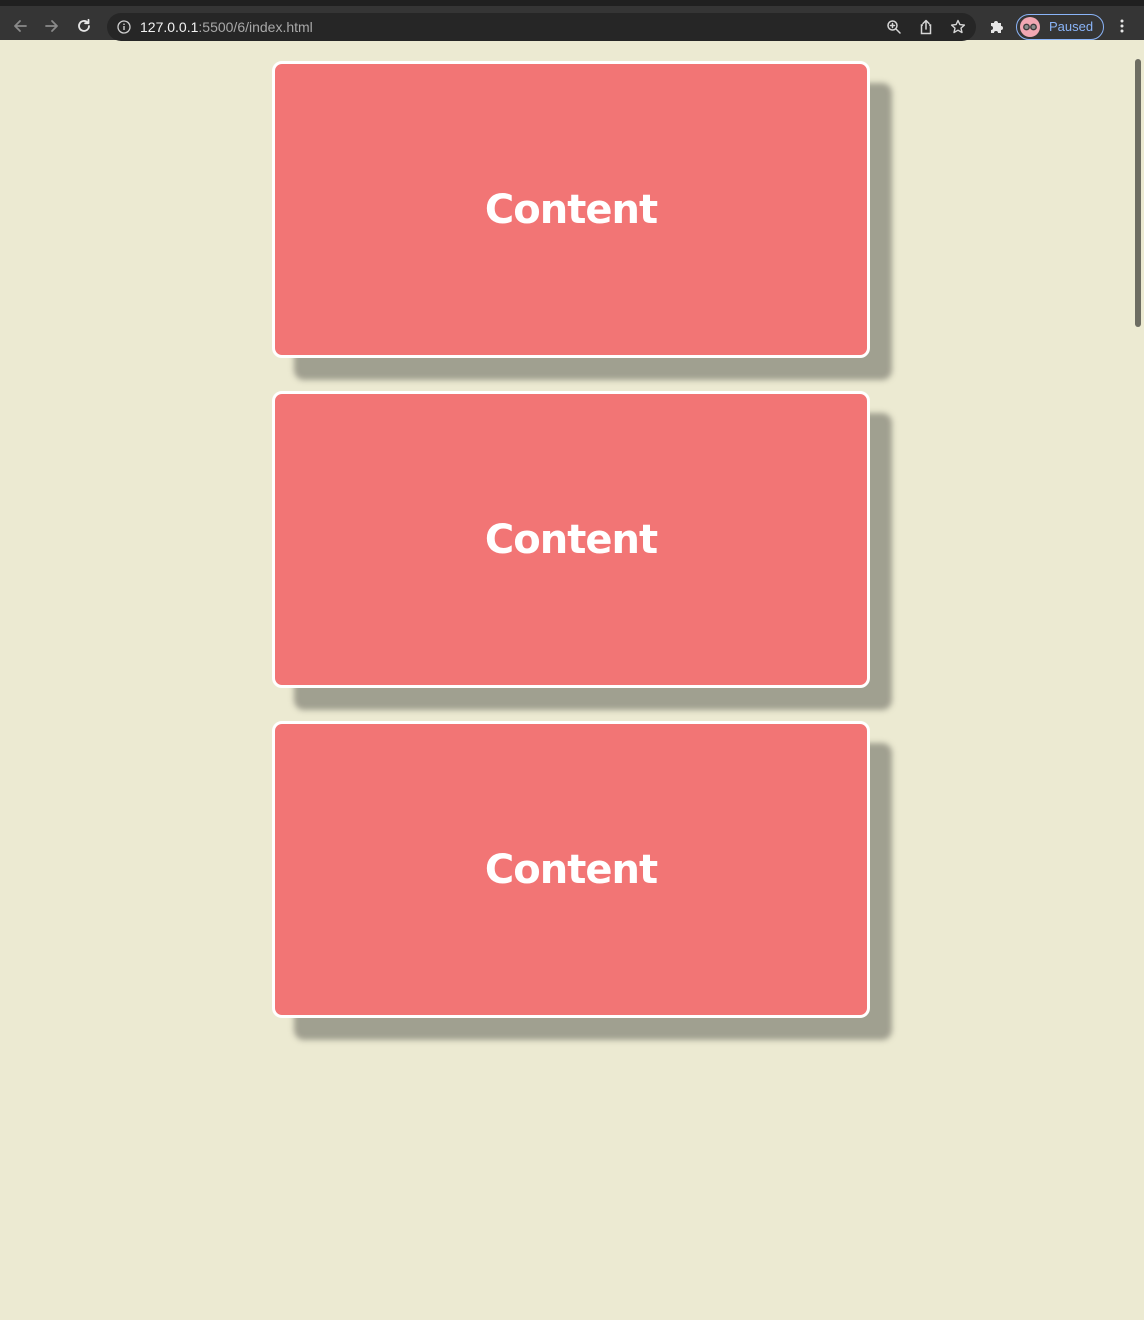 Image resolution: width=1144 pixels, height=1320 pixels. Describe the element at coordinates (894, 27) in the screenshot. I see `zoom-icon` at that location.